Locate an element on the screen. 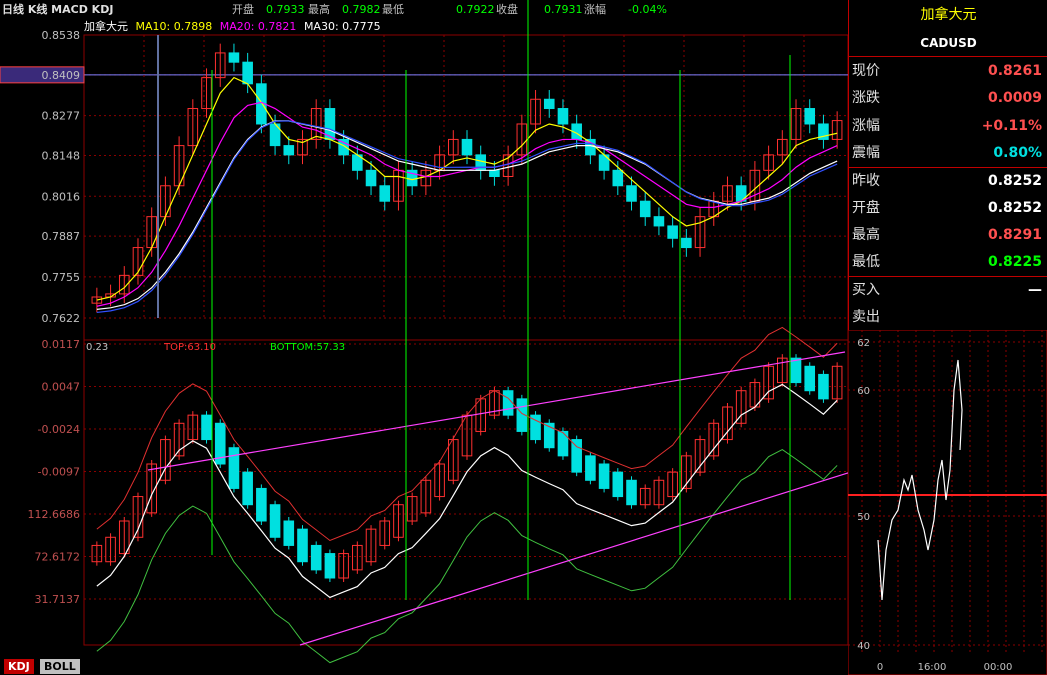  kdj-tick-label: 112.6686 is located at coordinates (54, 514).